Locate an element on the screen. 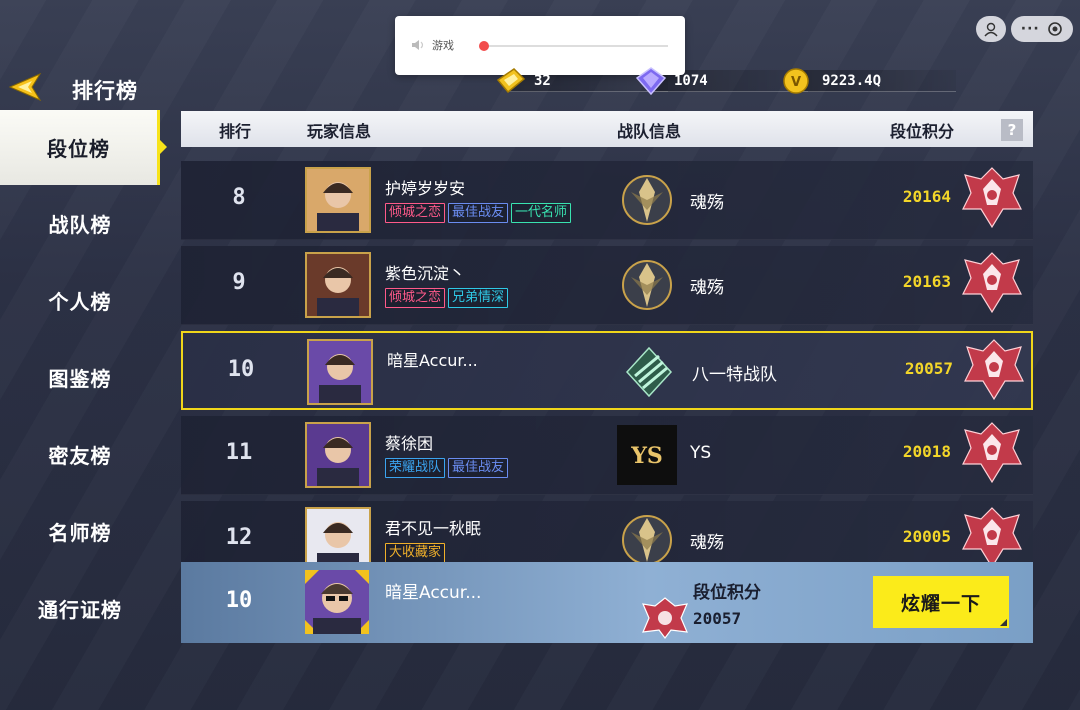 This screenshot has height=710, width=1080. table-row: 11 蔡徐困 荣耀战队 最佳战友 YS YS 20018 is located at coordinates (607, 455).